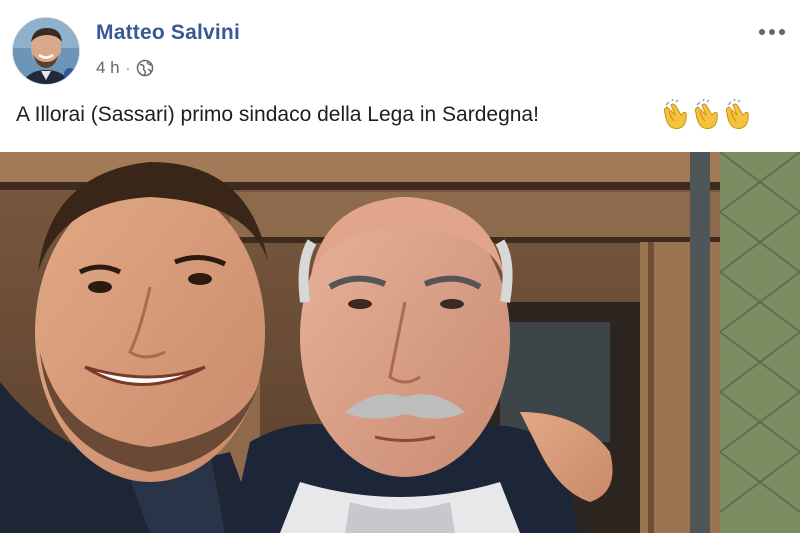 Image resolution: width=800 pixels, height=533 pixels. I want to click on post-timestamp: 4 h, so click(108, 68).